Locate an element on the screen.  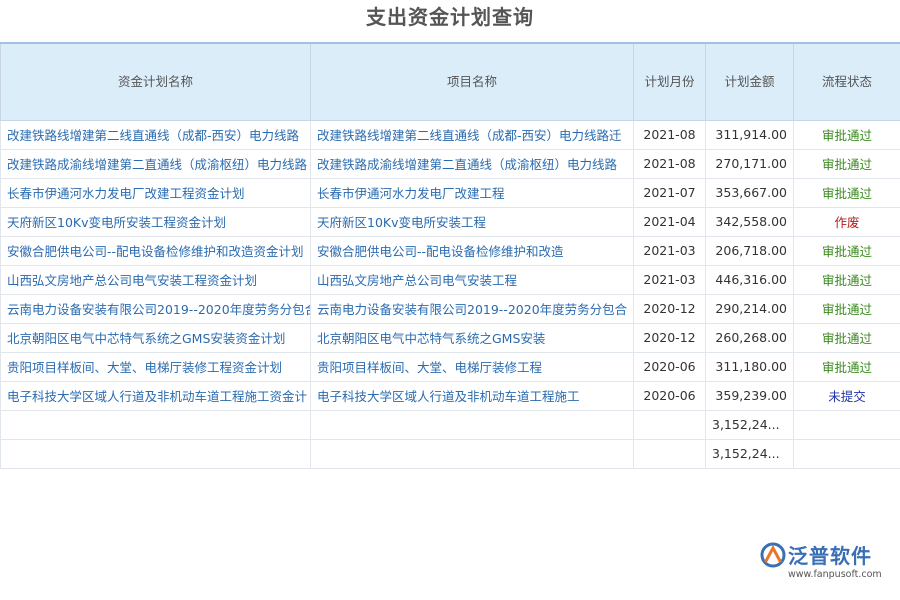
plan-name-cell: 长春市伊通河水力发电厂改建工程资金计划 is located at coordinates (156, 192).